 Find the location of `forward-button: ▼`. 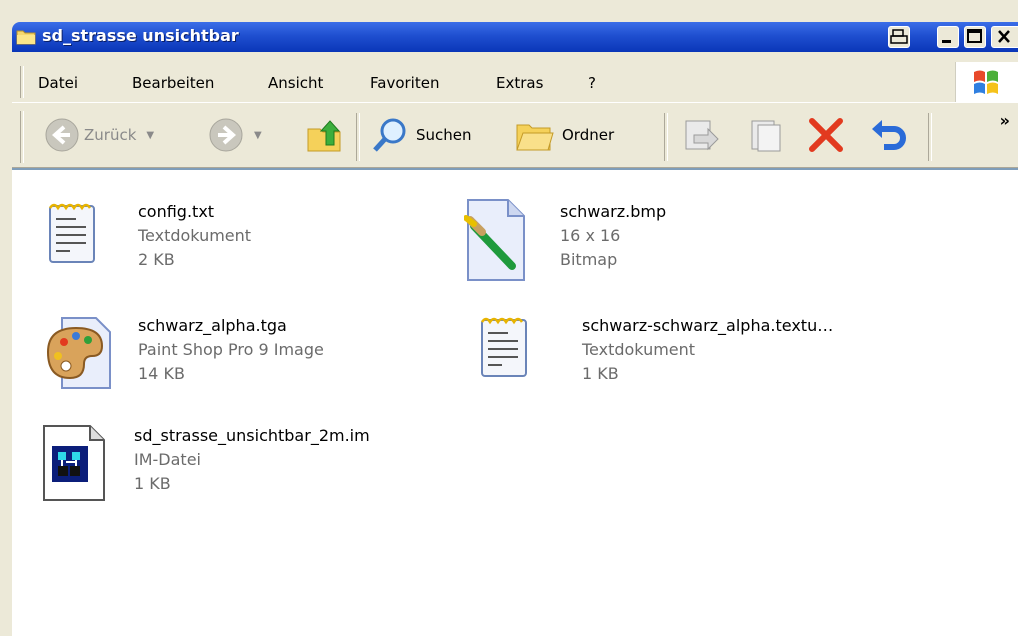

forward-button: ▼ is located at coordinates (235, 135).